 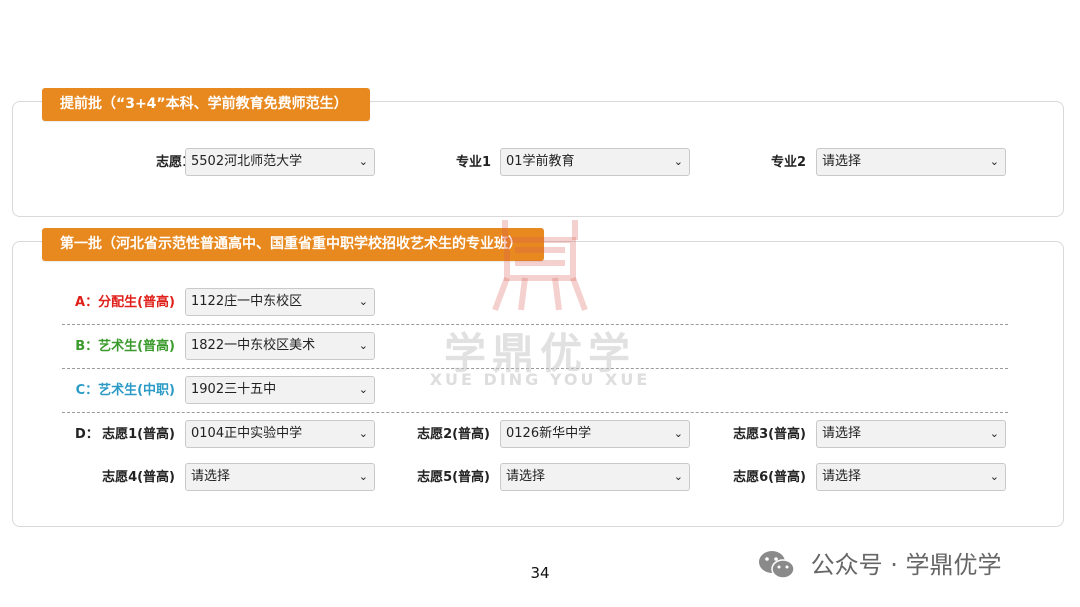 I want to click on zhuanye2-select: 请选择 ⌄, so click(x=911, y=162).